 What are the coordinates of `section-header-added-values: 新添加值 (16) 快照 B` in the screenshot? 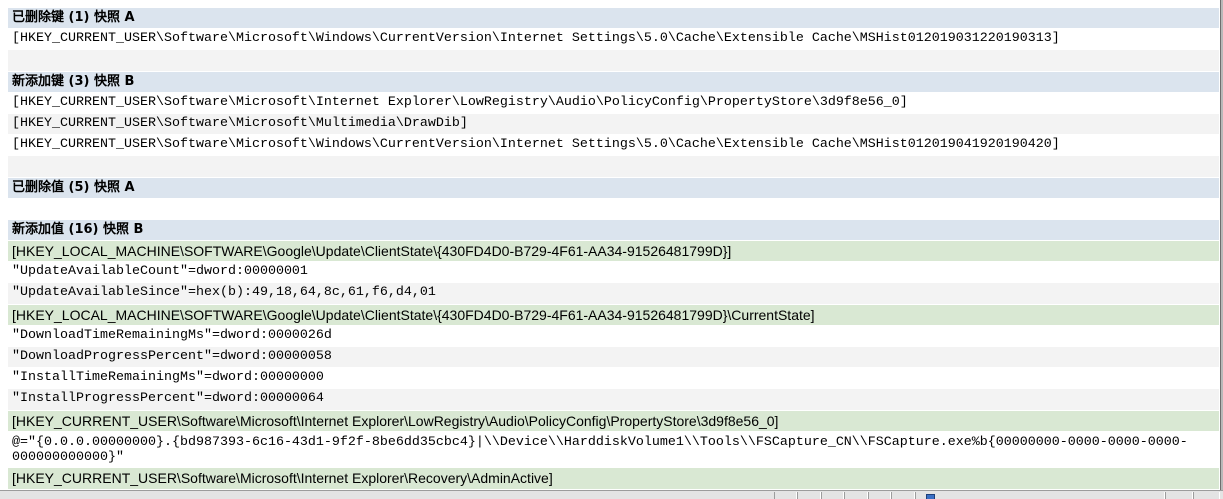 It's located at (613, 230).